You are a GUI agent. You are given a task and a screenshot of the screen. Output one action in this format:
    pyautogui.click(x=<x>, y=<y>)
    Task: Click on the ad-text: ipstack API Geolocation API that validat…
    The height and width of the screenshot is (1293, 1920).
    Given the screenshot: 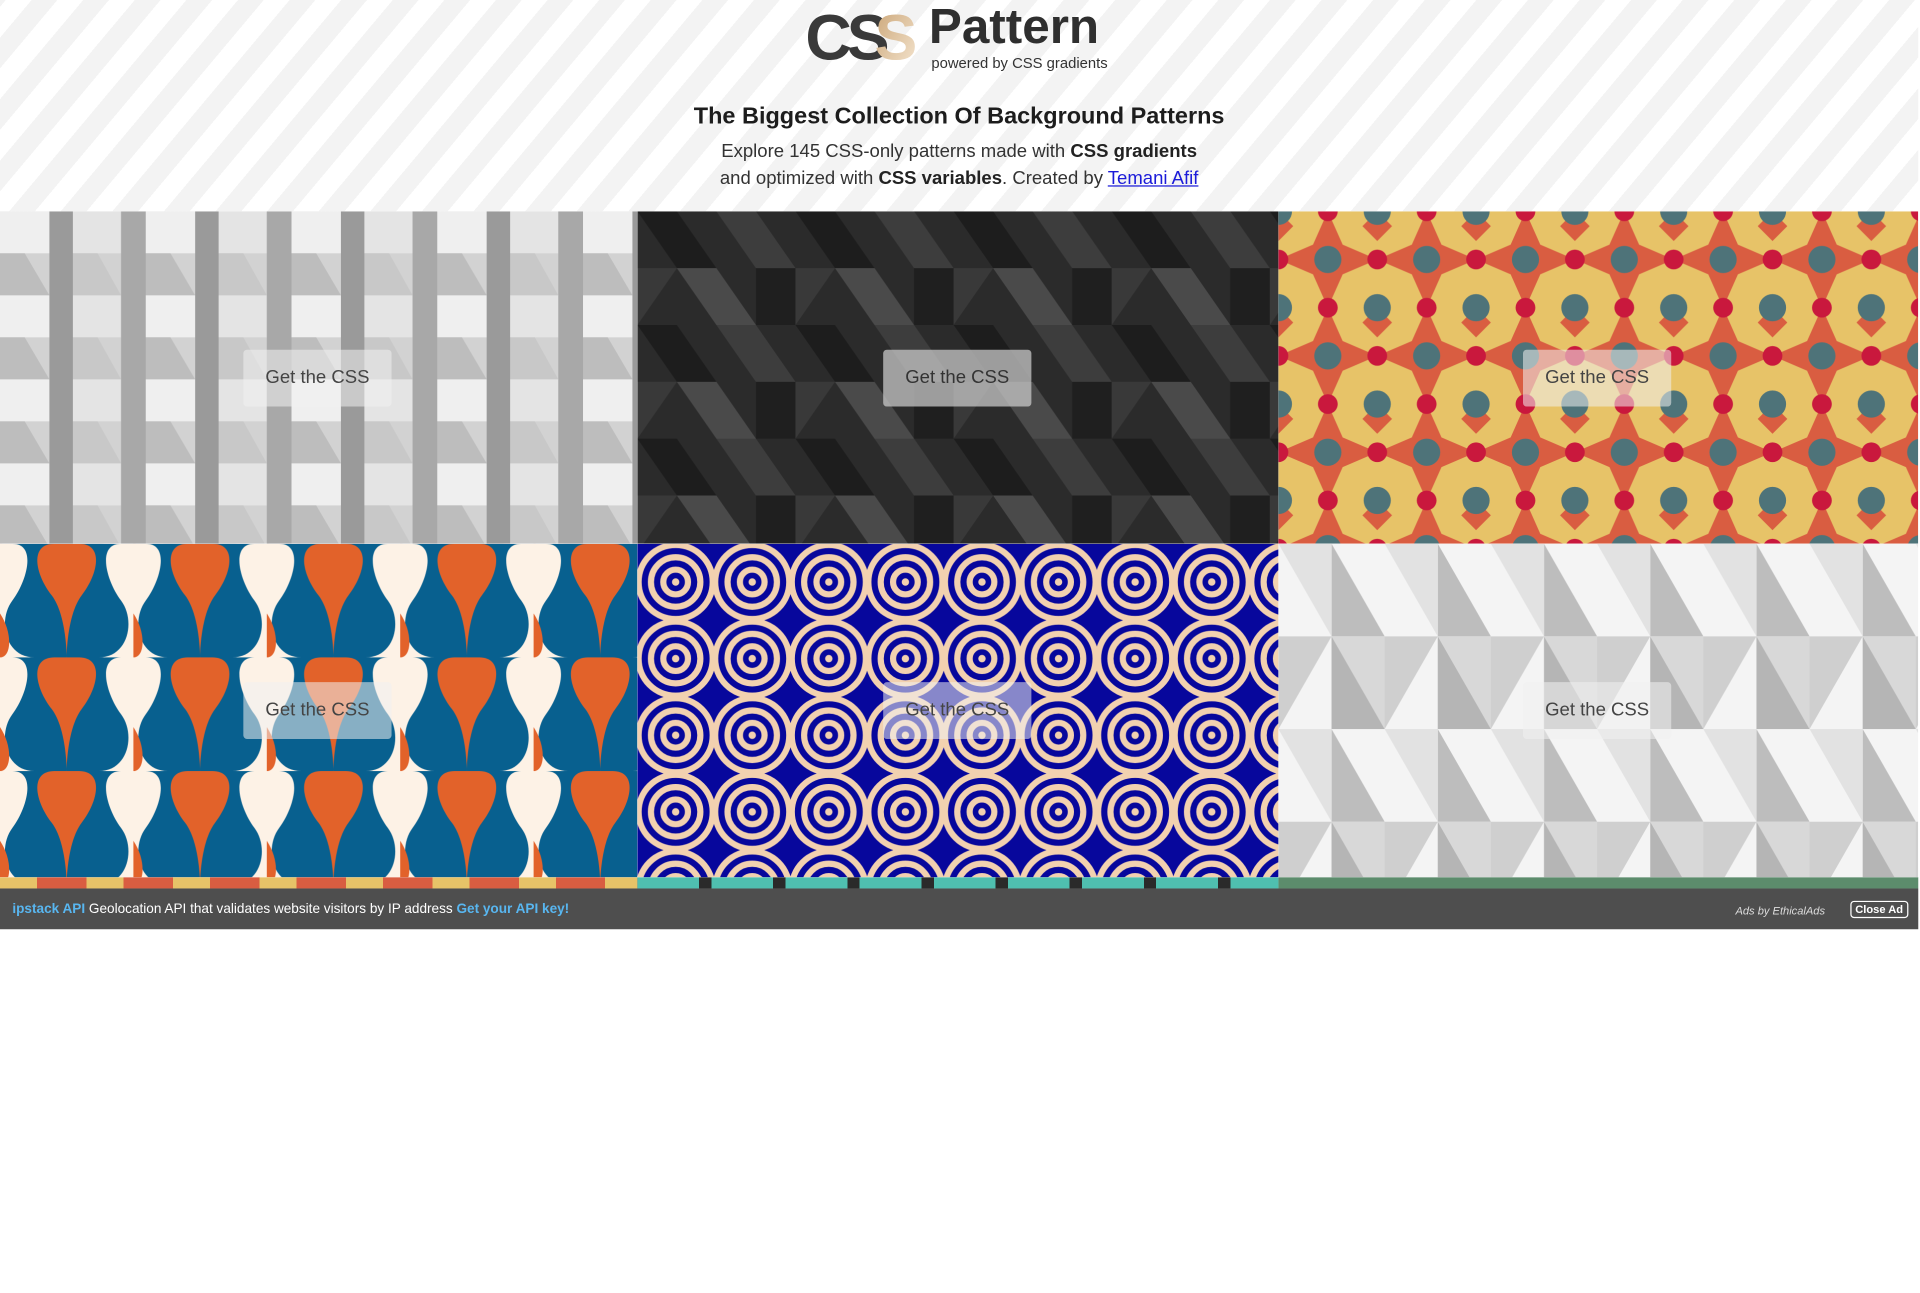 What is the action you would take?
    pyautogui.click(x=290, y=909)
    